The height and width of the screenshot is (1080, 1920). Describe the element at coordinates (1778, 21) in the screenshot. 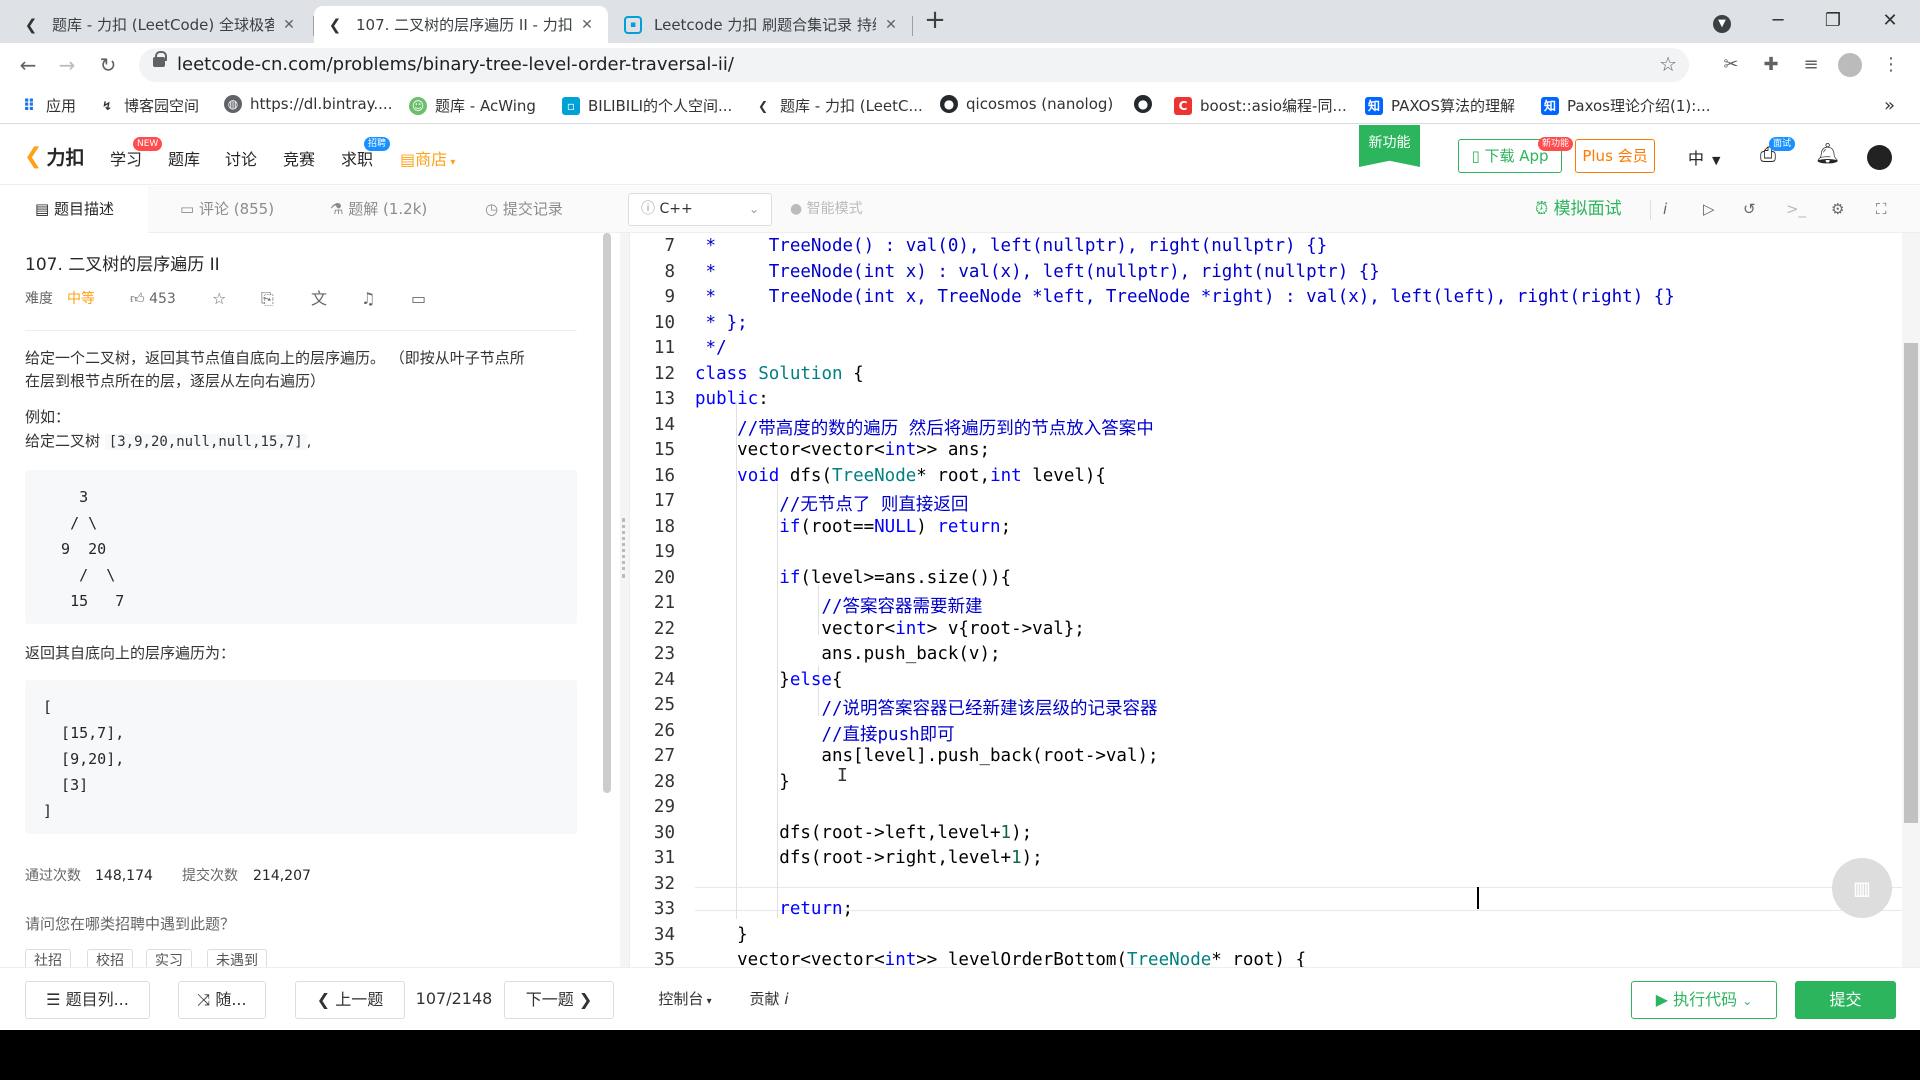

I see `minimize-icon: ─` at that location.